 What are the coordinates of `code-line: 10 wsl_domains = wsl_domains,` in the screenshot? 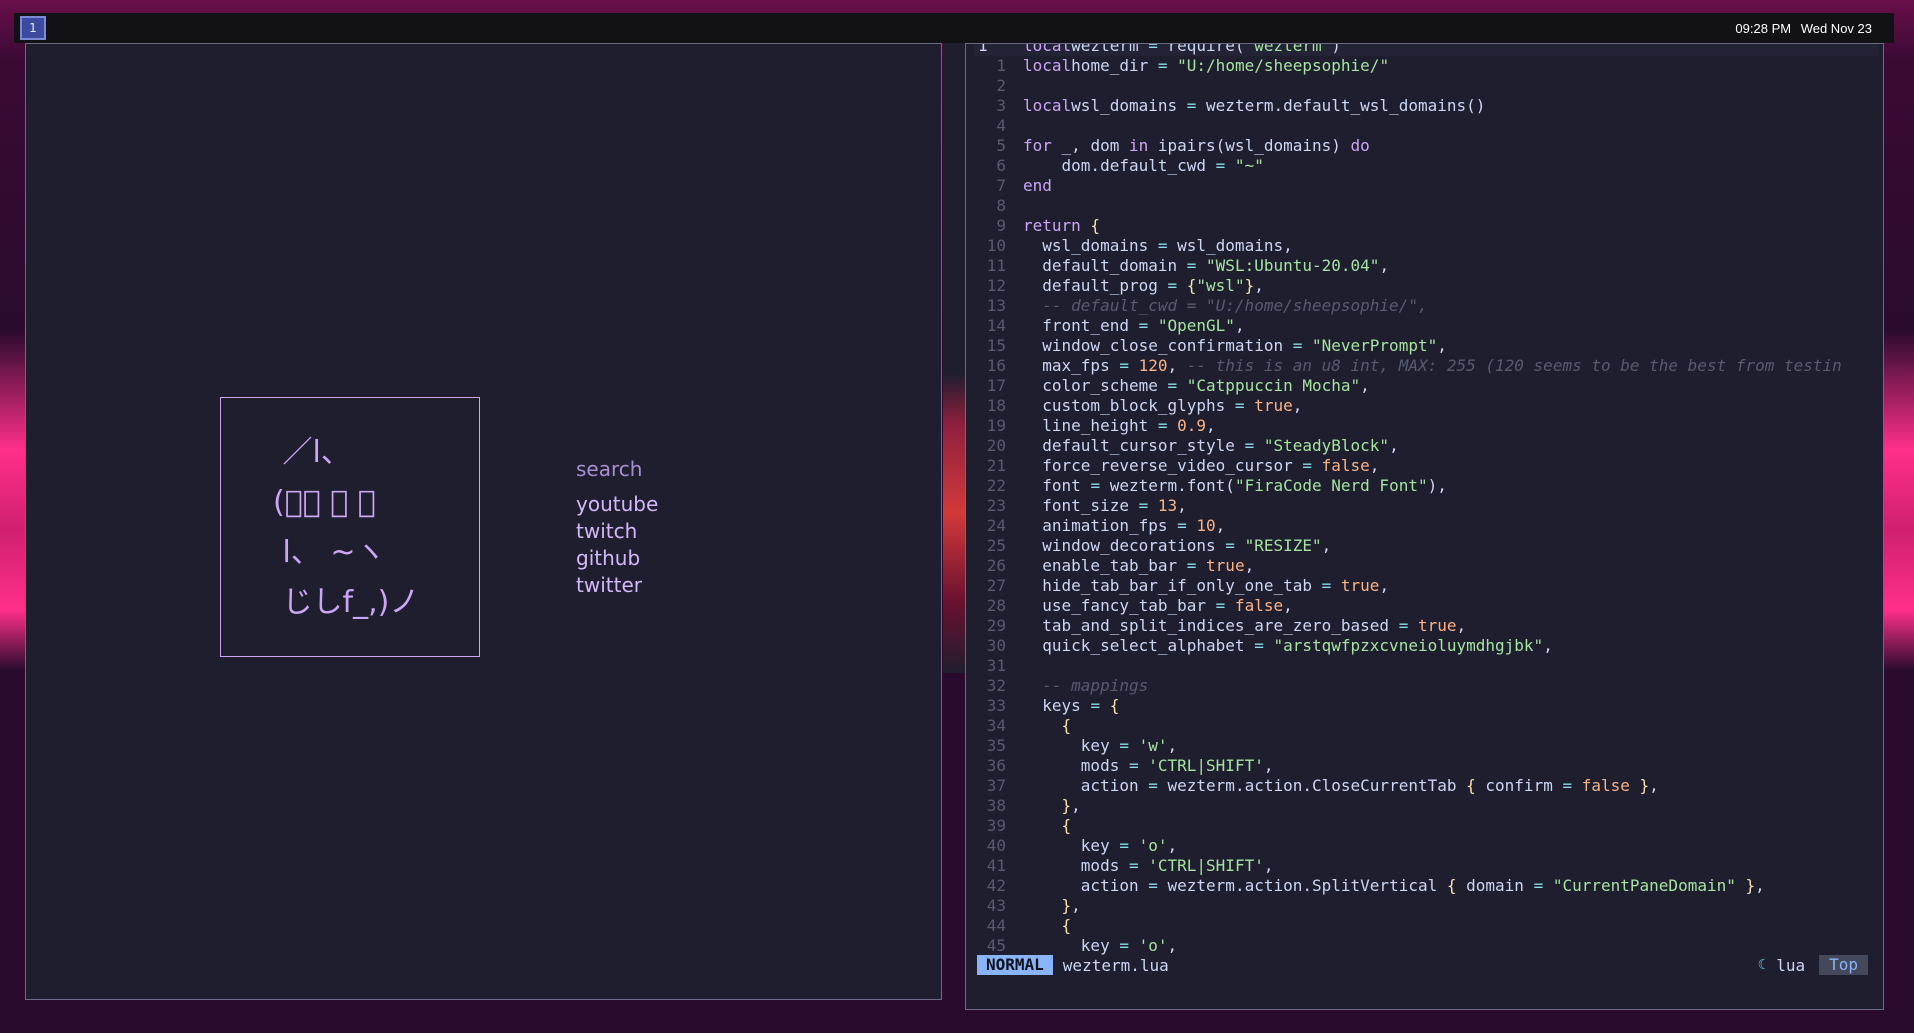 It's located at (1426, 246).